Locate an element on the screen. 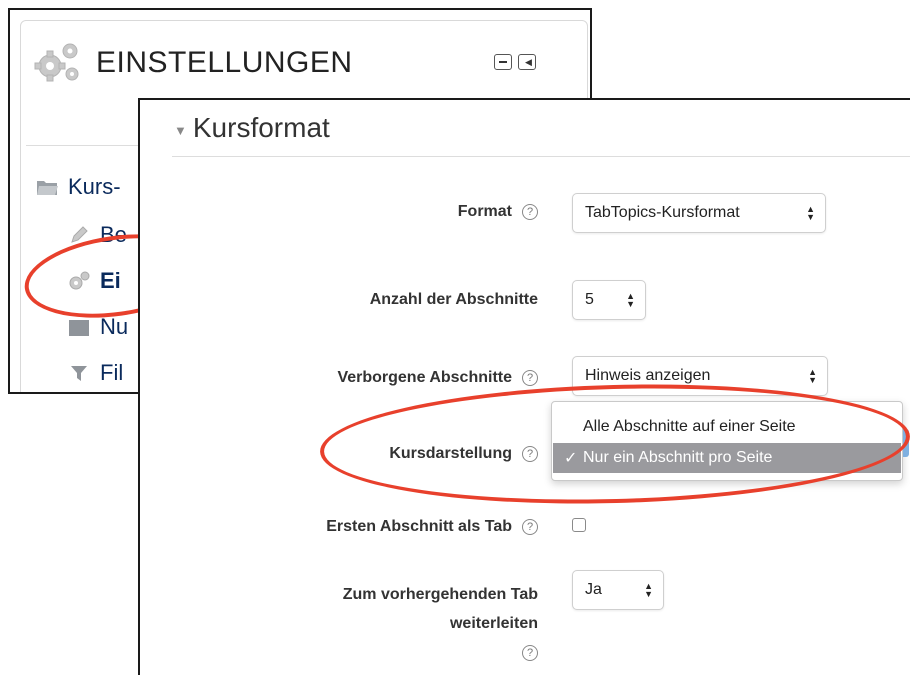 The height and width of the screenshot is (675, 910). first-section-tab-label-text: Ersten Abschnitt als Tab is located at coordinates (419, 526).